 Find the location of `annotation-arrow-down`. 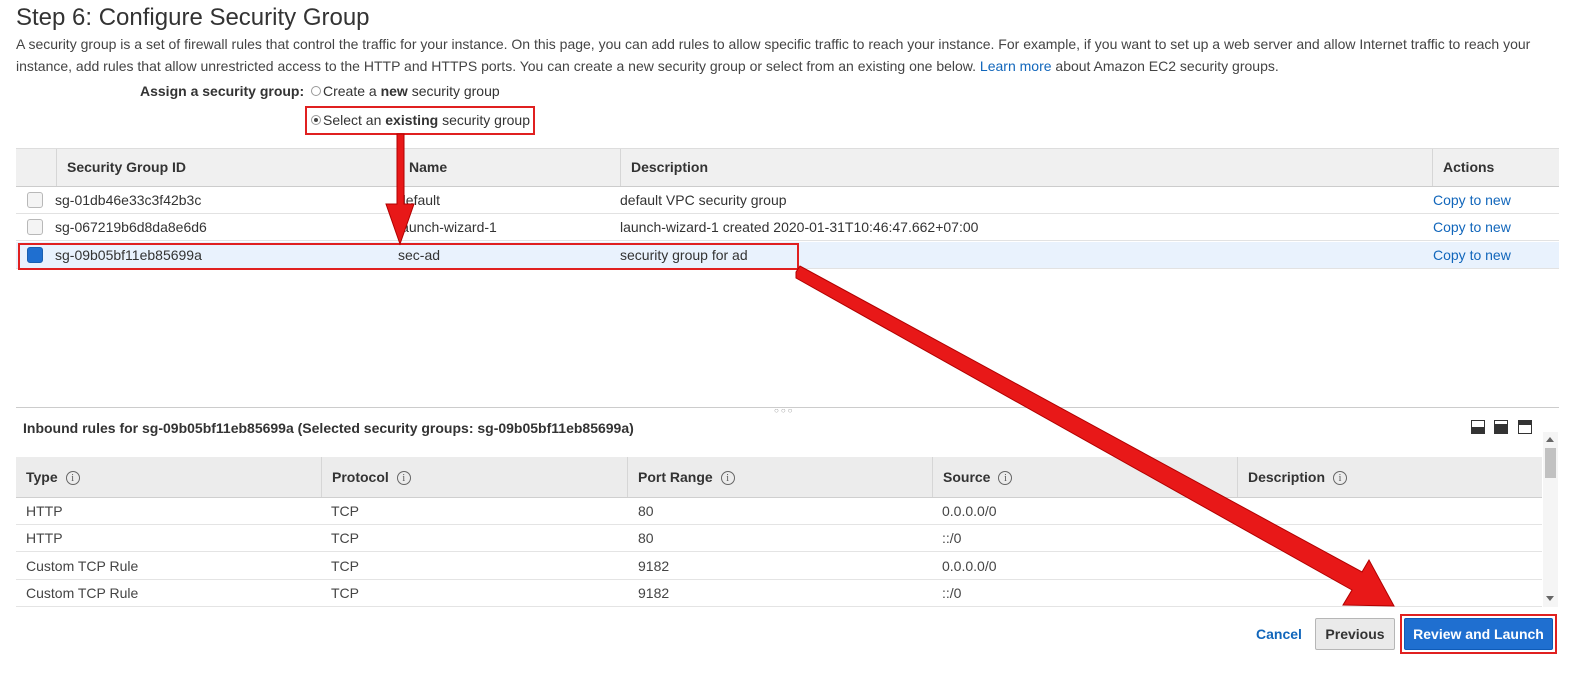

annotation-arrow-down is located at coordinates (400, 189).